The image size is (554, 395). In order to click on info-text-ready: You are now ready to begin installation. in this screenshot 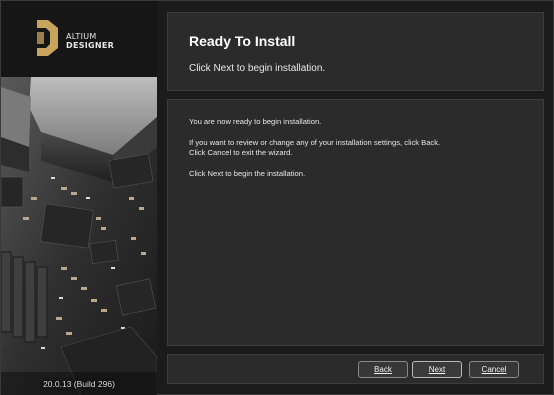, I will do `click(255, 121)`.